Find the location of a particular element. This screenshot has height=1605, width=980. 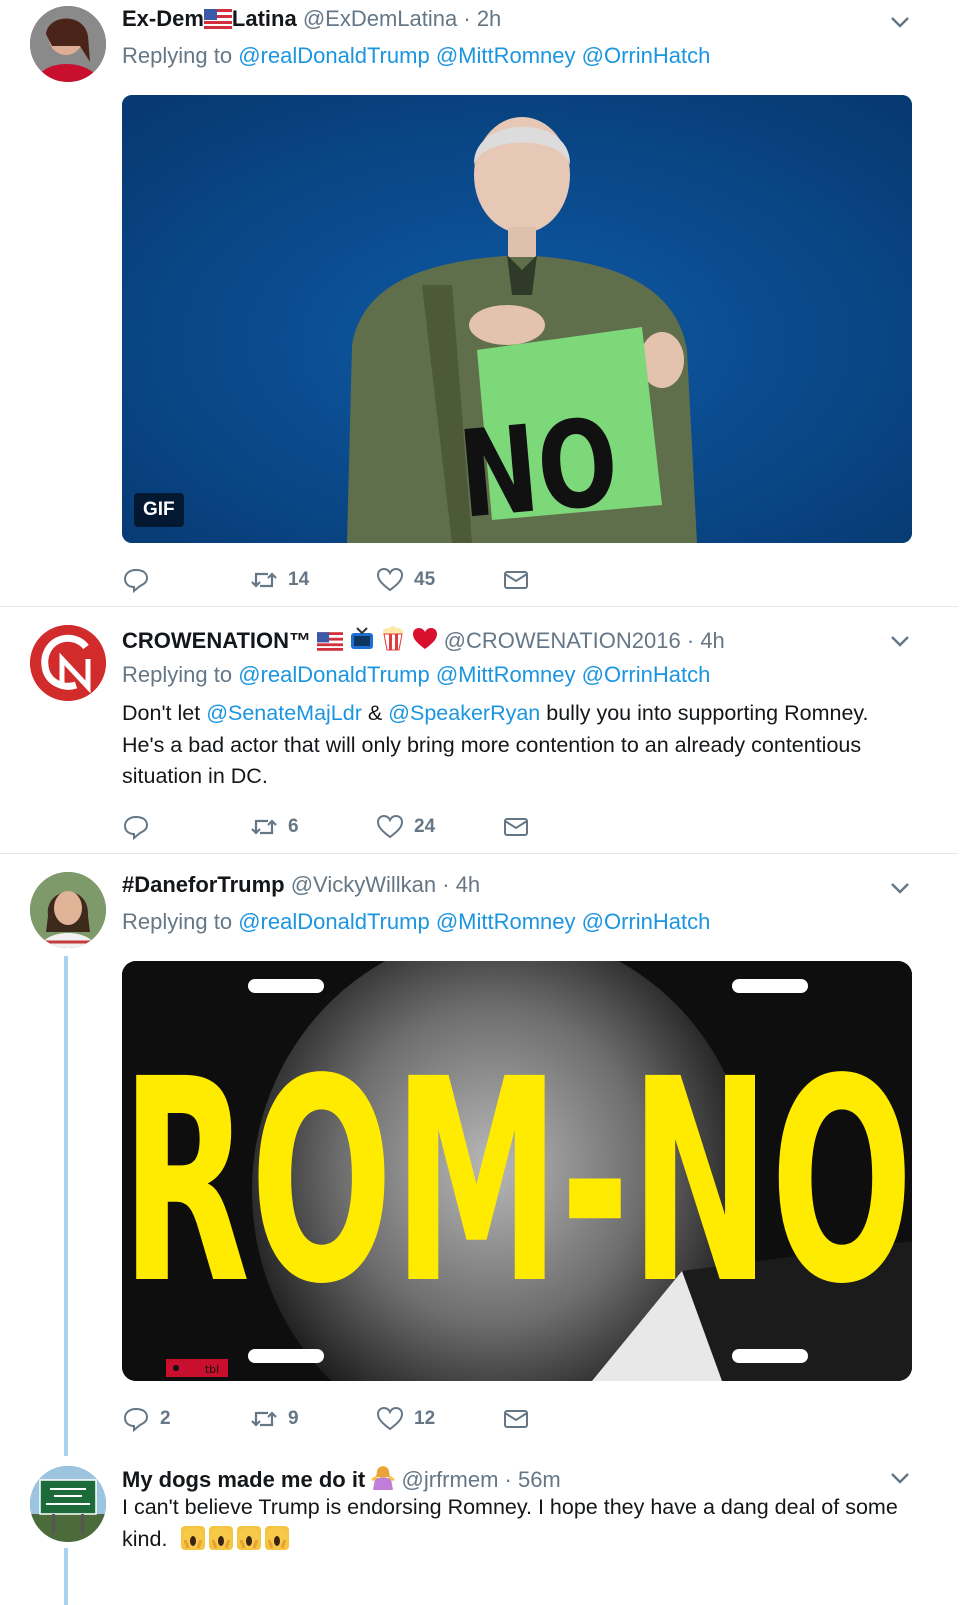

gif-badge: GIF is located at coordinates (159, 510).